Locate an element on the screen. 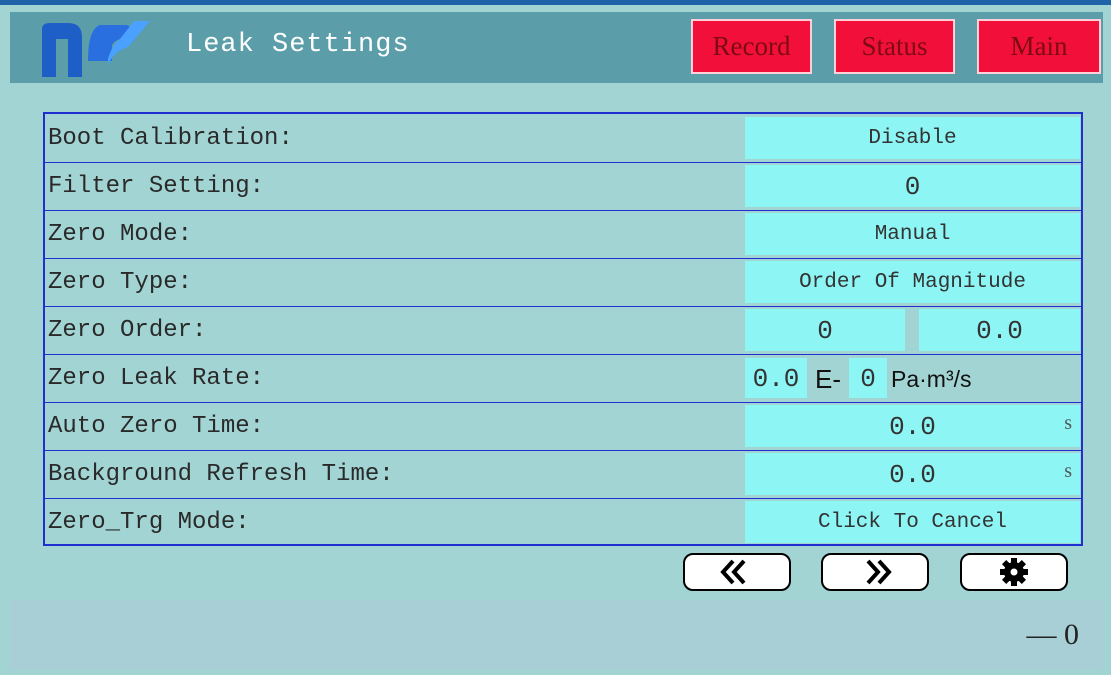  background-refresh-time-number: 0.0 is located at coordinates (912, 475).